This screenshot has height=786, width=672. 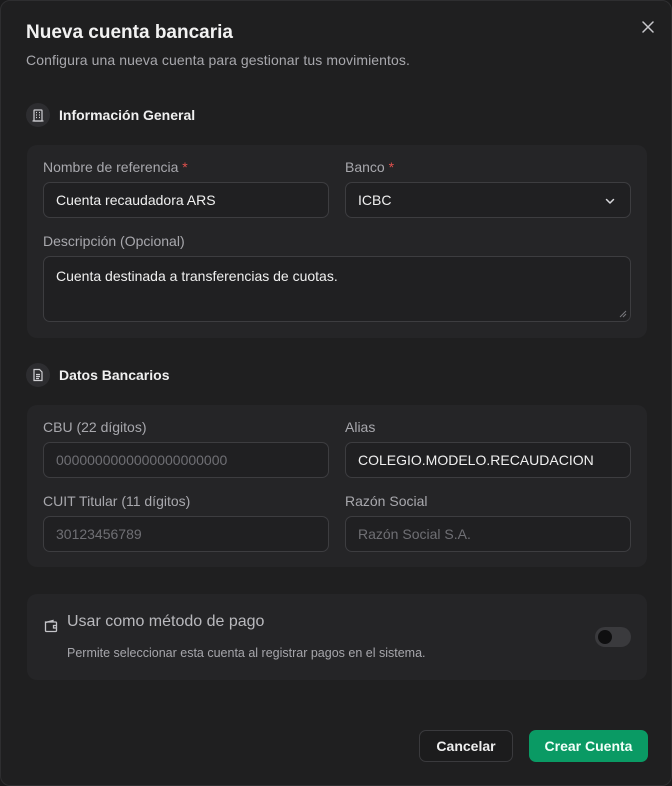 What do you see at coordinates (588, 746) in the screenshot?
I see `create-account-button: Crear Cuenta` at bounding box center [588, 746].